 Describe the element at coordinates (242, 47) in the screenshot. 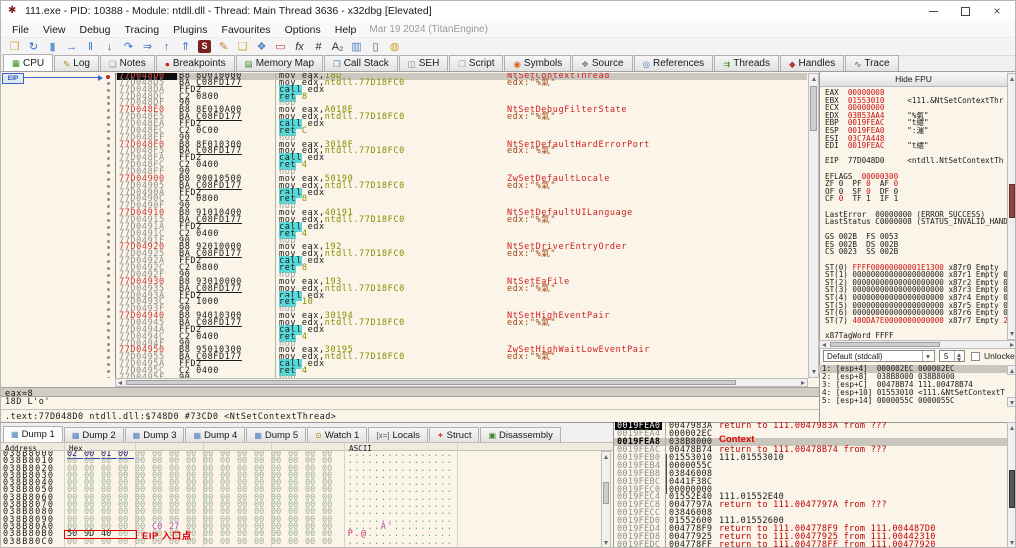

I see `comment-icon: ❏` at that location.